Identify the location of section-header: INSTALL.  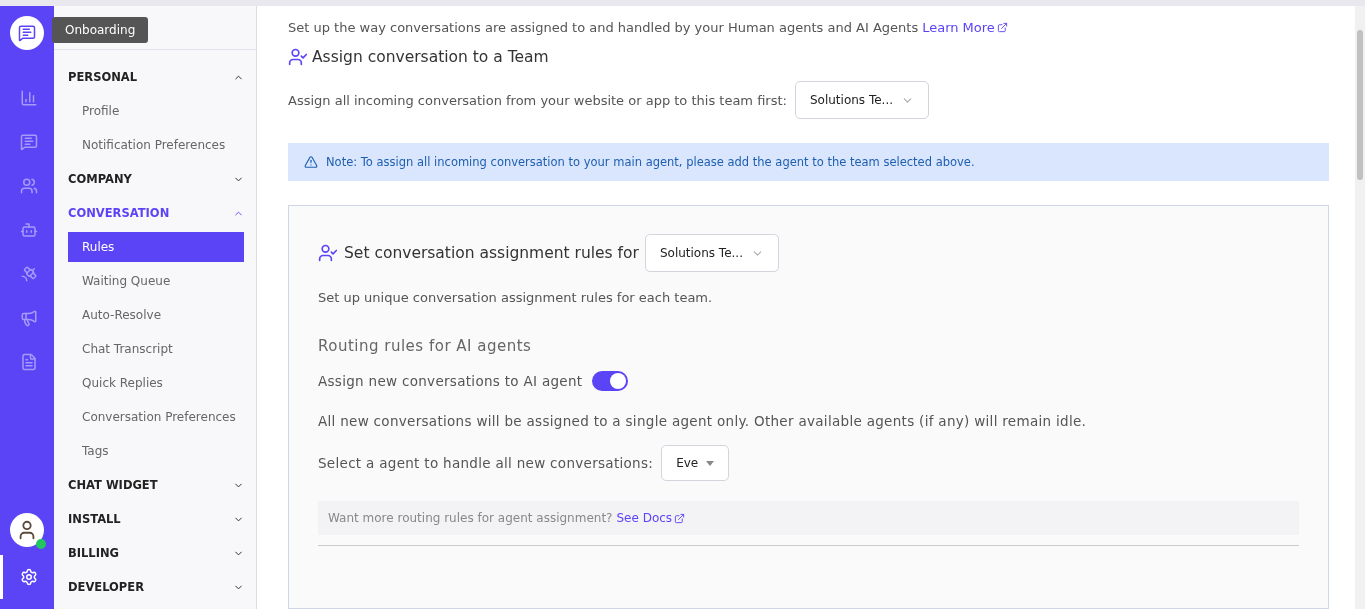
(94, 519).